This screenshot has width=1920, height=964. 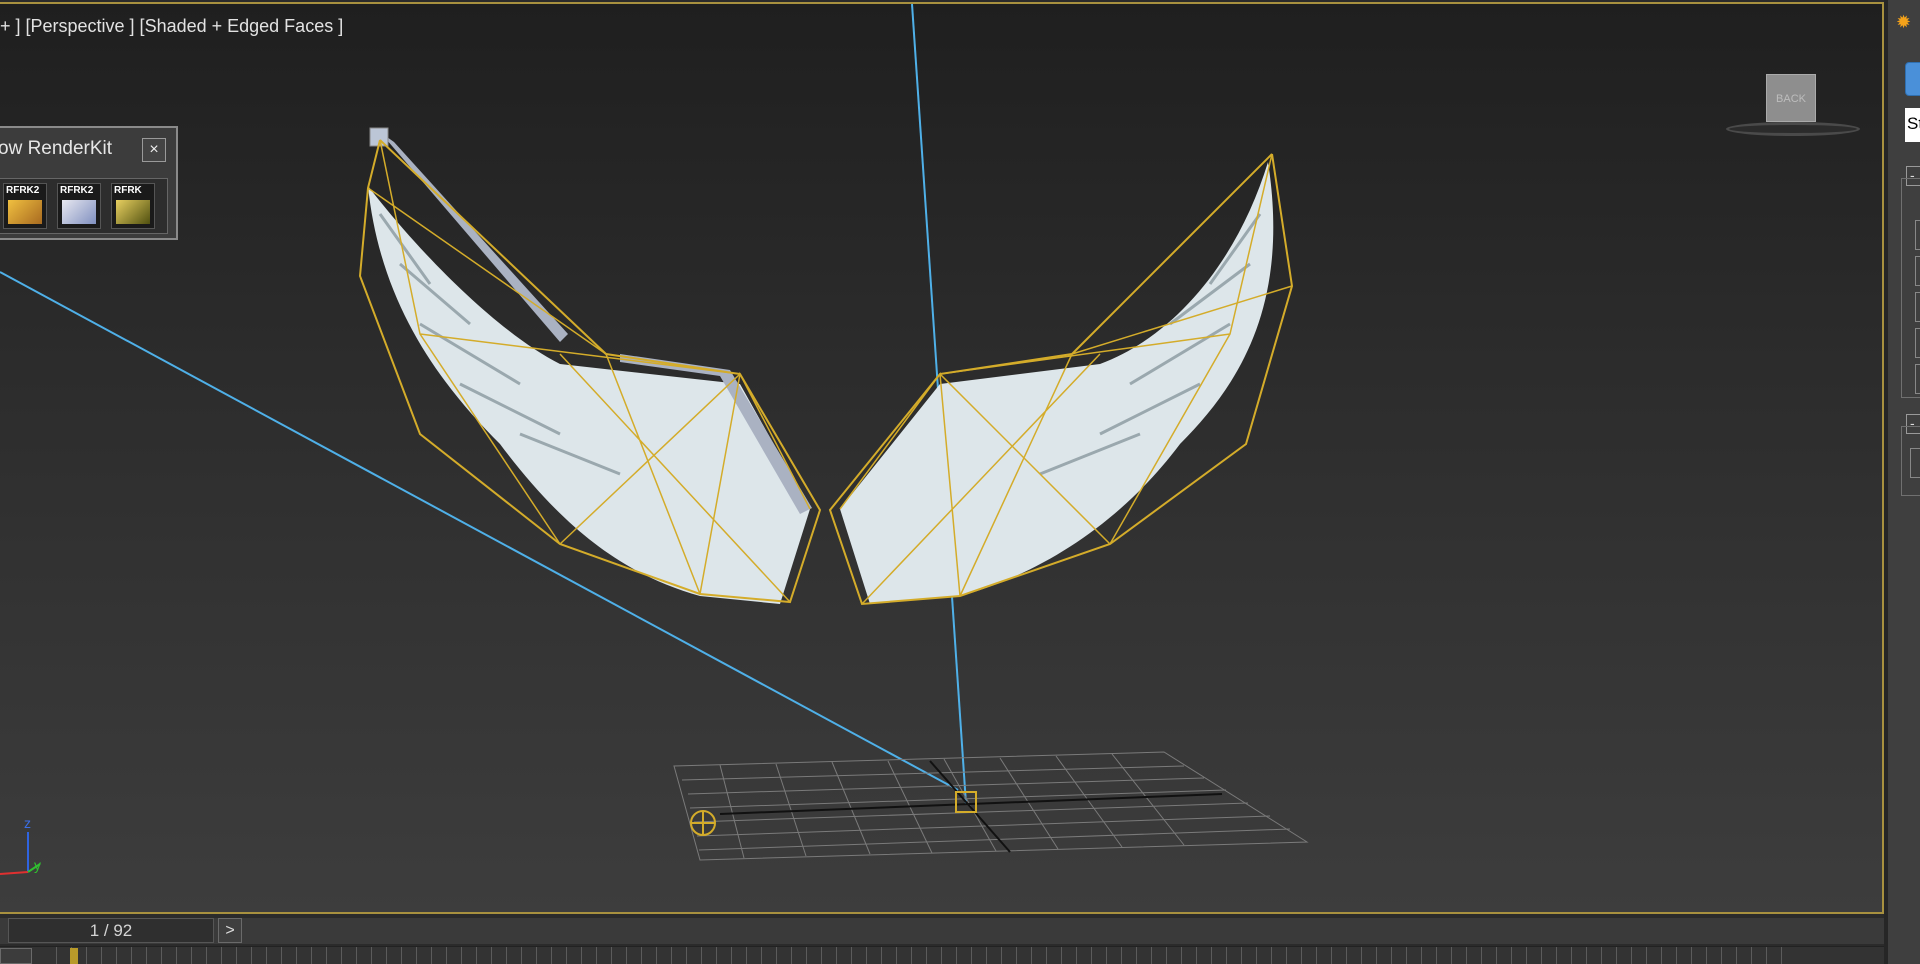 What do you see at coordinates (230, 930) in the screenshot?
I see `next-frame-button: >` at bounding box center [230, 930].